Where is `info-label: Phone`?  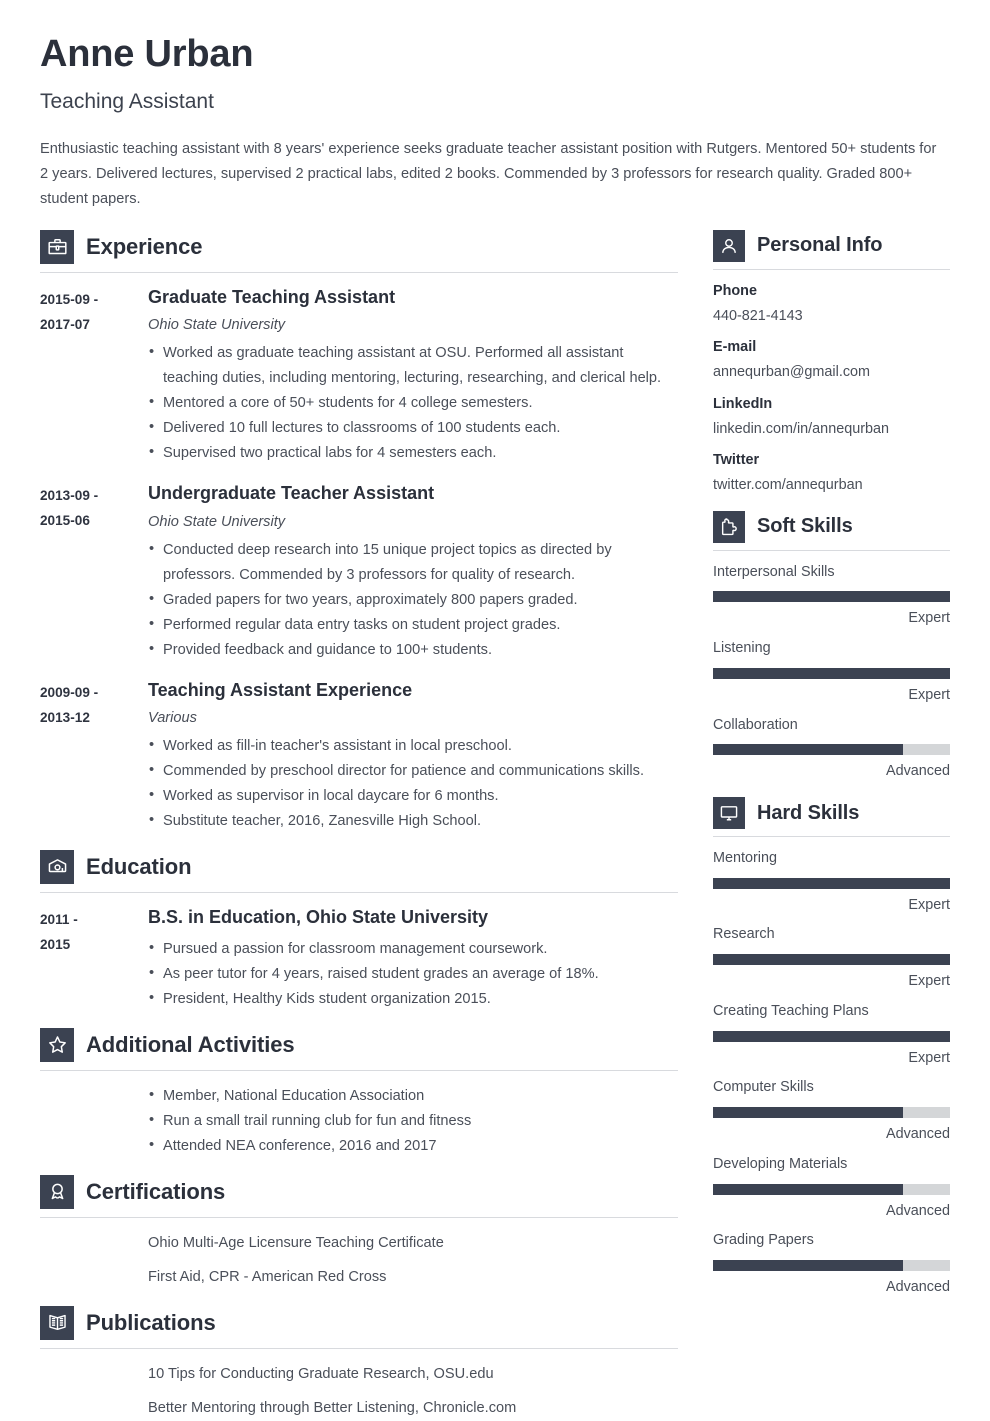 info-label: Phone is located at coordinates (735, 290).